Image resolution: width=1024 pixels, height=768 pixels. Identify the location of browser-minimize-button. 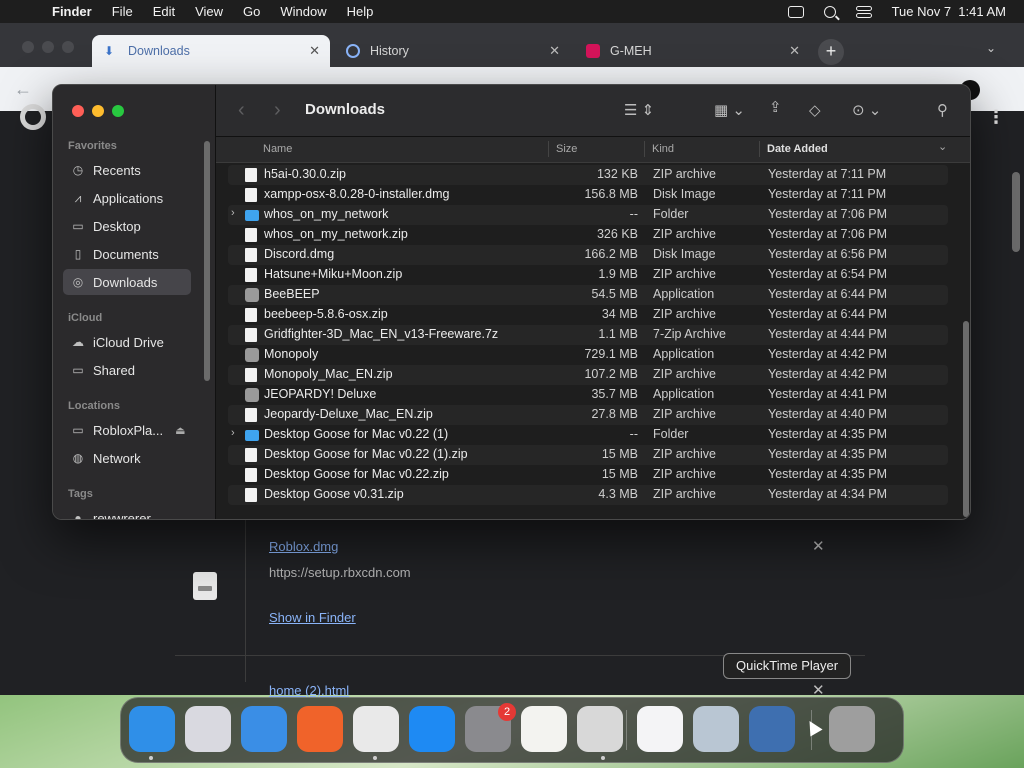
(48, 47).